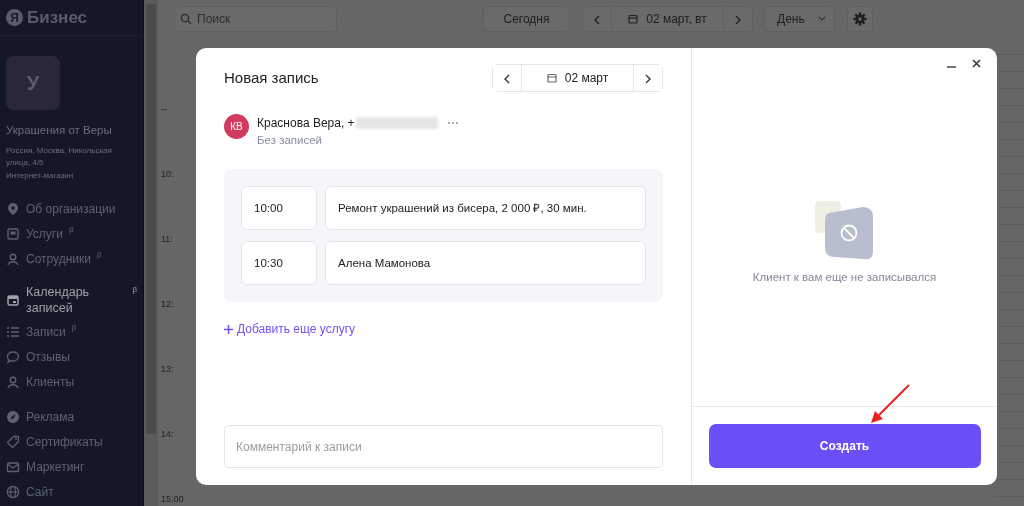  Describe the element at coordinates (13, 331) in the screenshot. I see `list-icon` at that location.